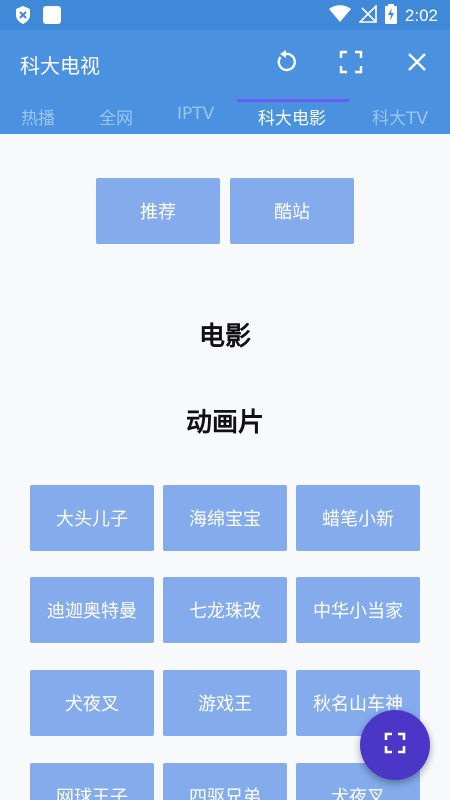 This screenshot has height=800, width=450. I want to click on cartoon-button: 中华小当家, so click(358, 610).